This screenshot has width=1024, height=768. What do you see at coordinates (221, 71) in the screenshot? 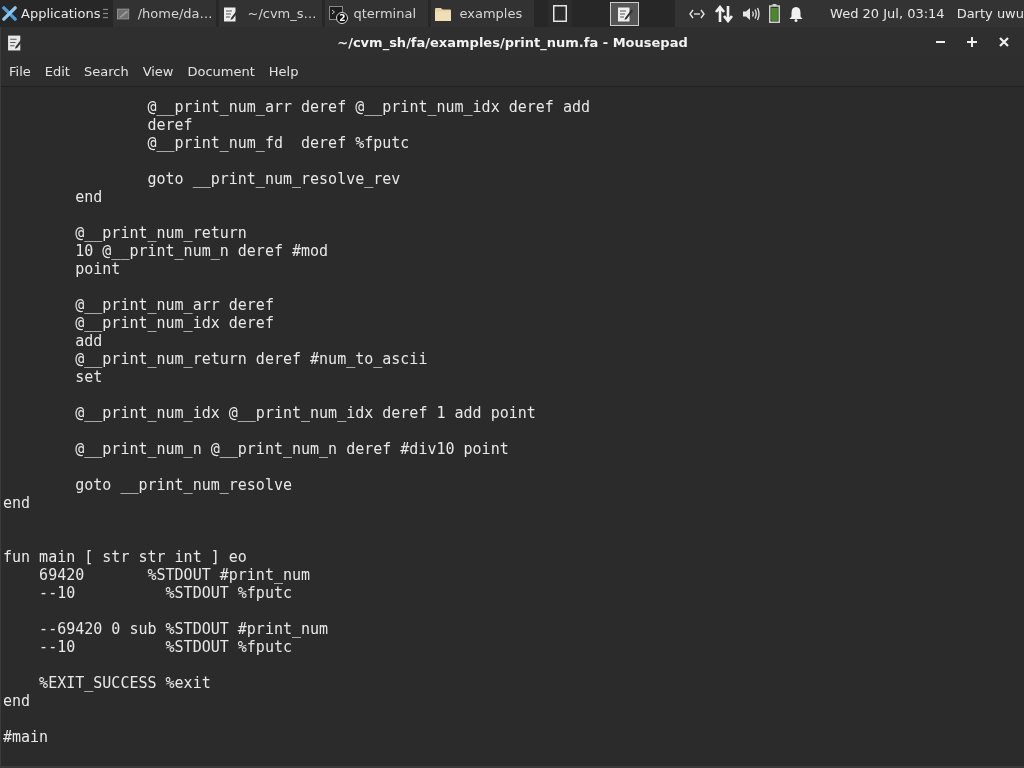
I see `menu-item: Document` at bounding box center [221, 71].